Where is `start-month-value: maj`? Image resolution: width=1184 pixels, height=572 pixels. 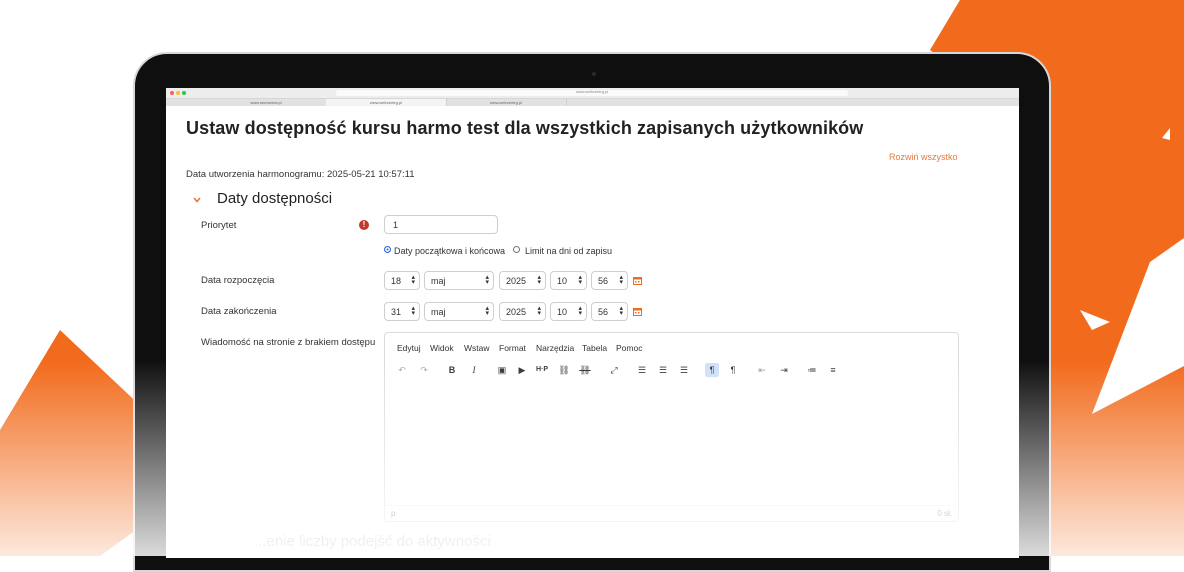 start-month-value: maj is located at coordinates (438, 281).